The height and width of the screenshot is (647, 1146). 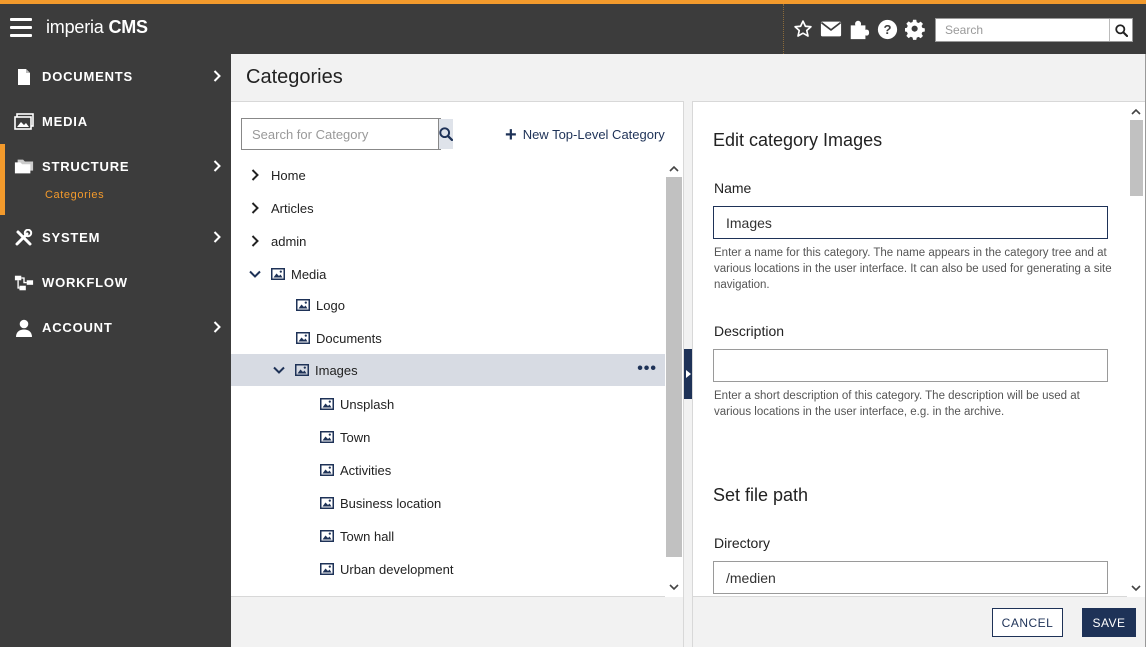 I want to click on sidebar-item-label: ACCOUNT, so click(x=77, y=327).